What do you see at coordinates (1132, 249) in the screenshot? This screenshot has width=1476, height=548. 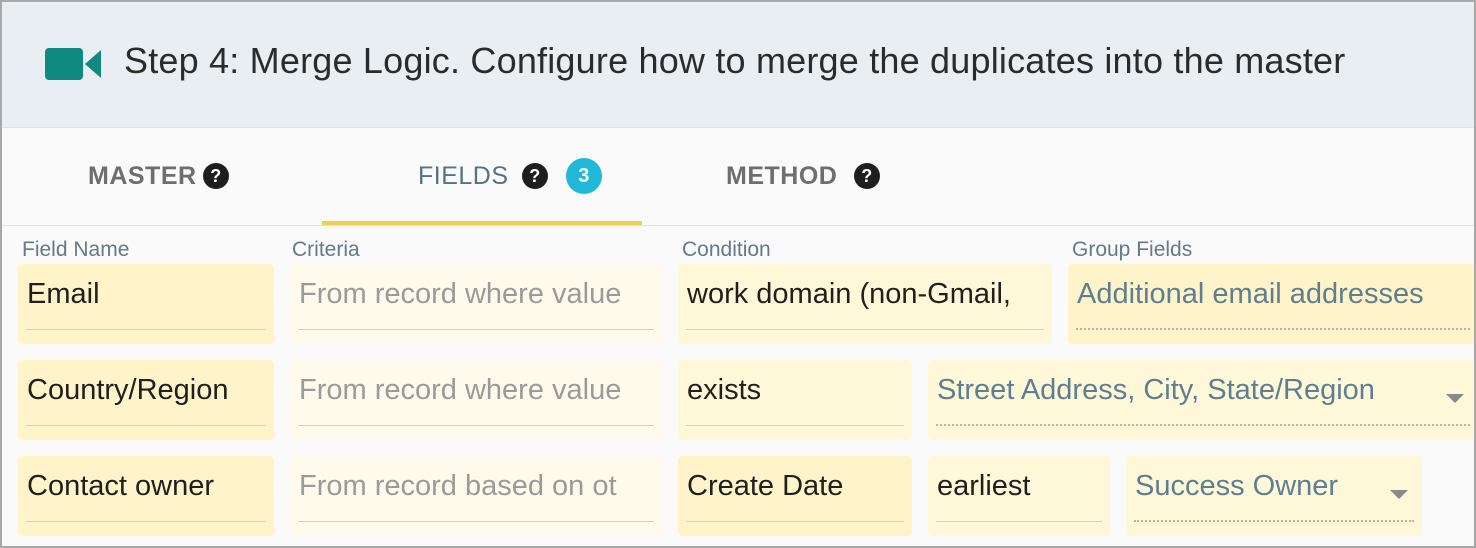 I see `column-header-group-fields: Group Fields` at bounding box center [1132, 249].